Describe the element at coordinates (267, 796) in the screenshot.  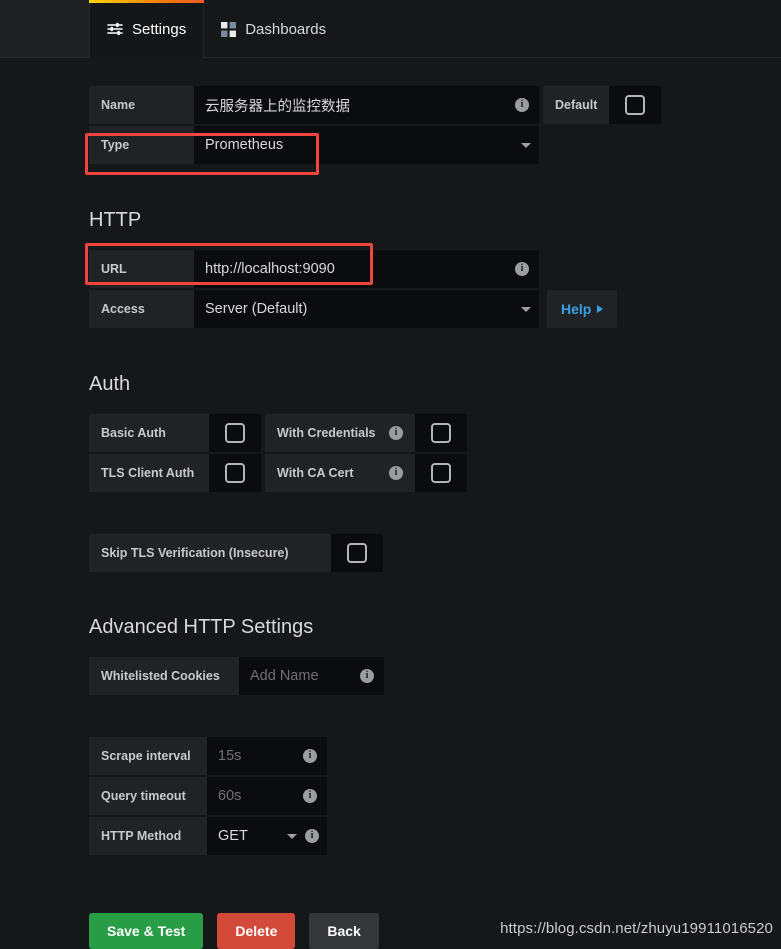
I see `query-timeout-input: 60s i` at that location.